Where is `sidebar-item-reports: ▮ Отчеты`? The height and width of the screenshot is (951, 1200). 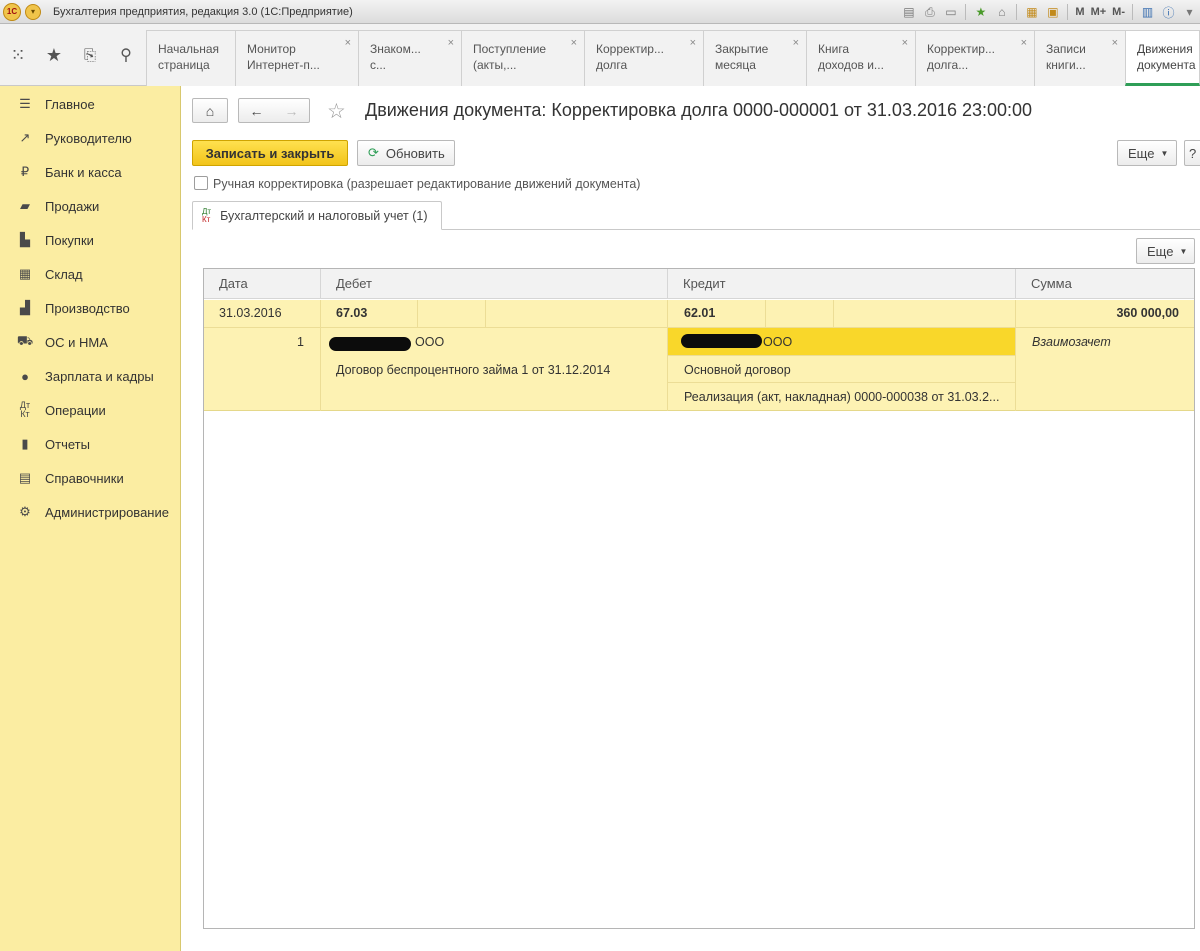
sidebar-item-reports: ▮ Отчеты is located at coordinates (90, 444).